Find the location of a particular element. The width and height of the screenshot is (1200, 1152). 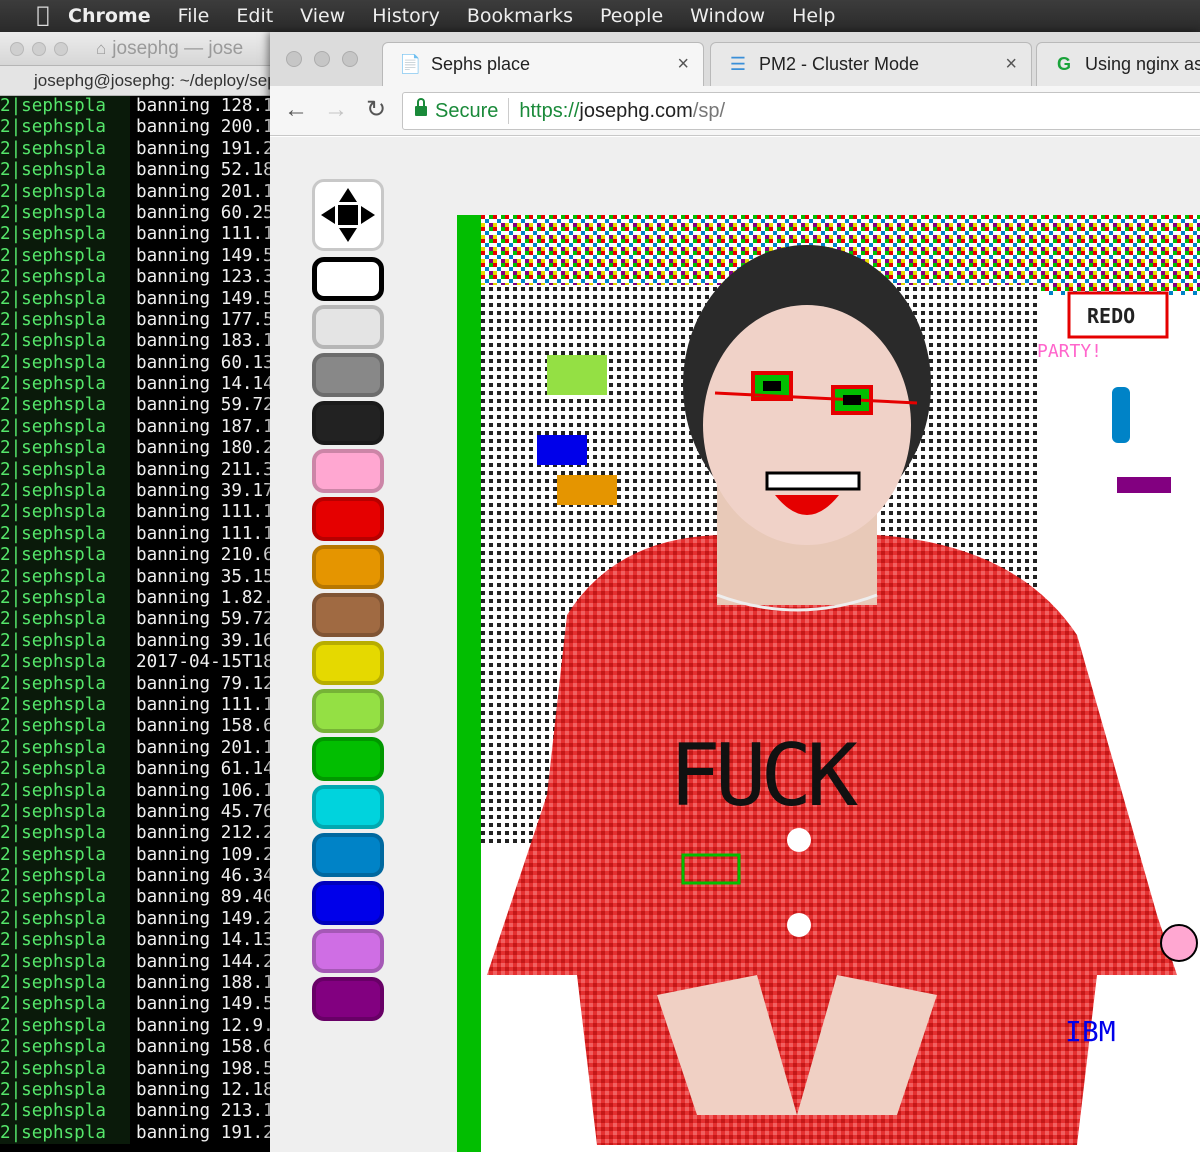

menu-file: File is located at coordinates (194, 16).